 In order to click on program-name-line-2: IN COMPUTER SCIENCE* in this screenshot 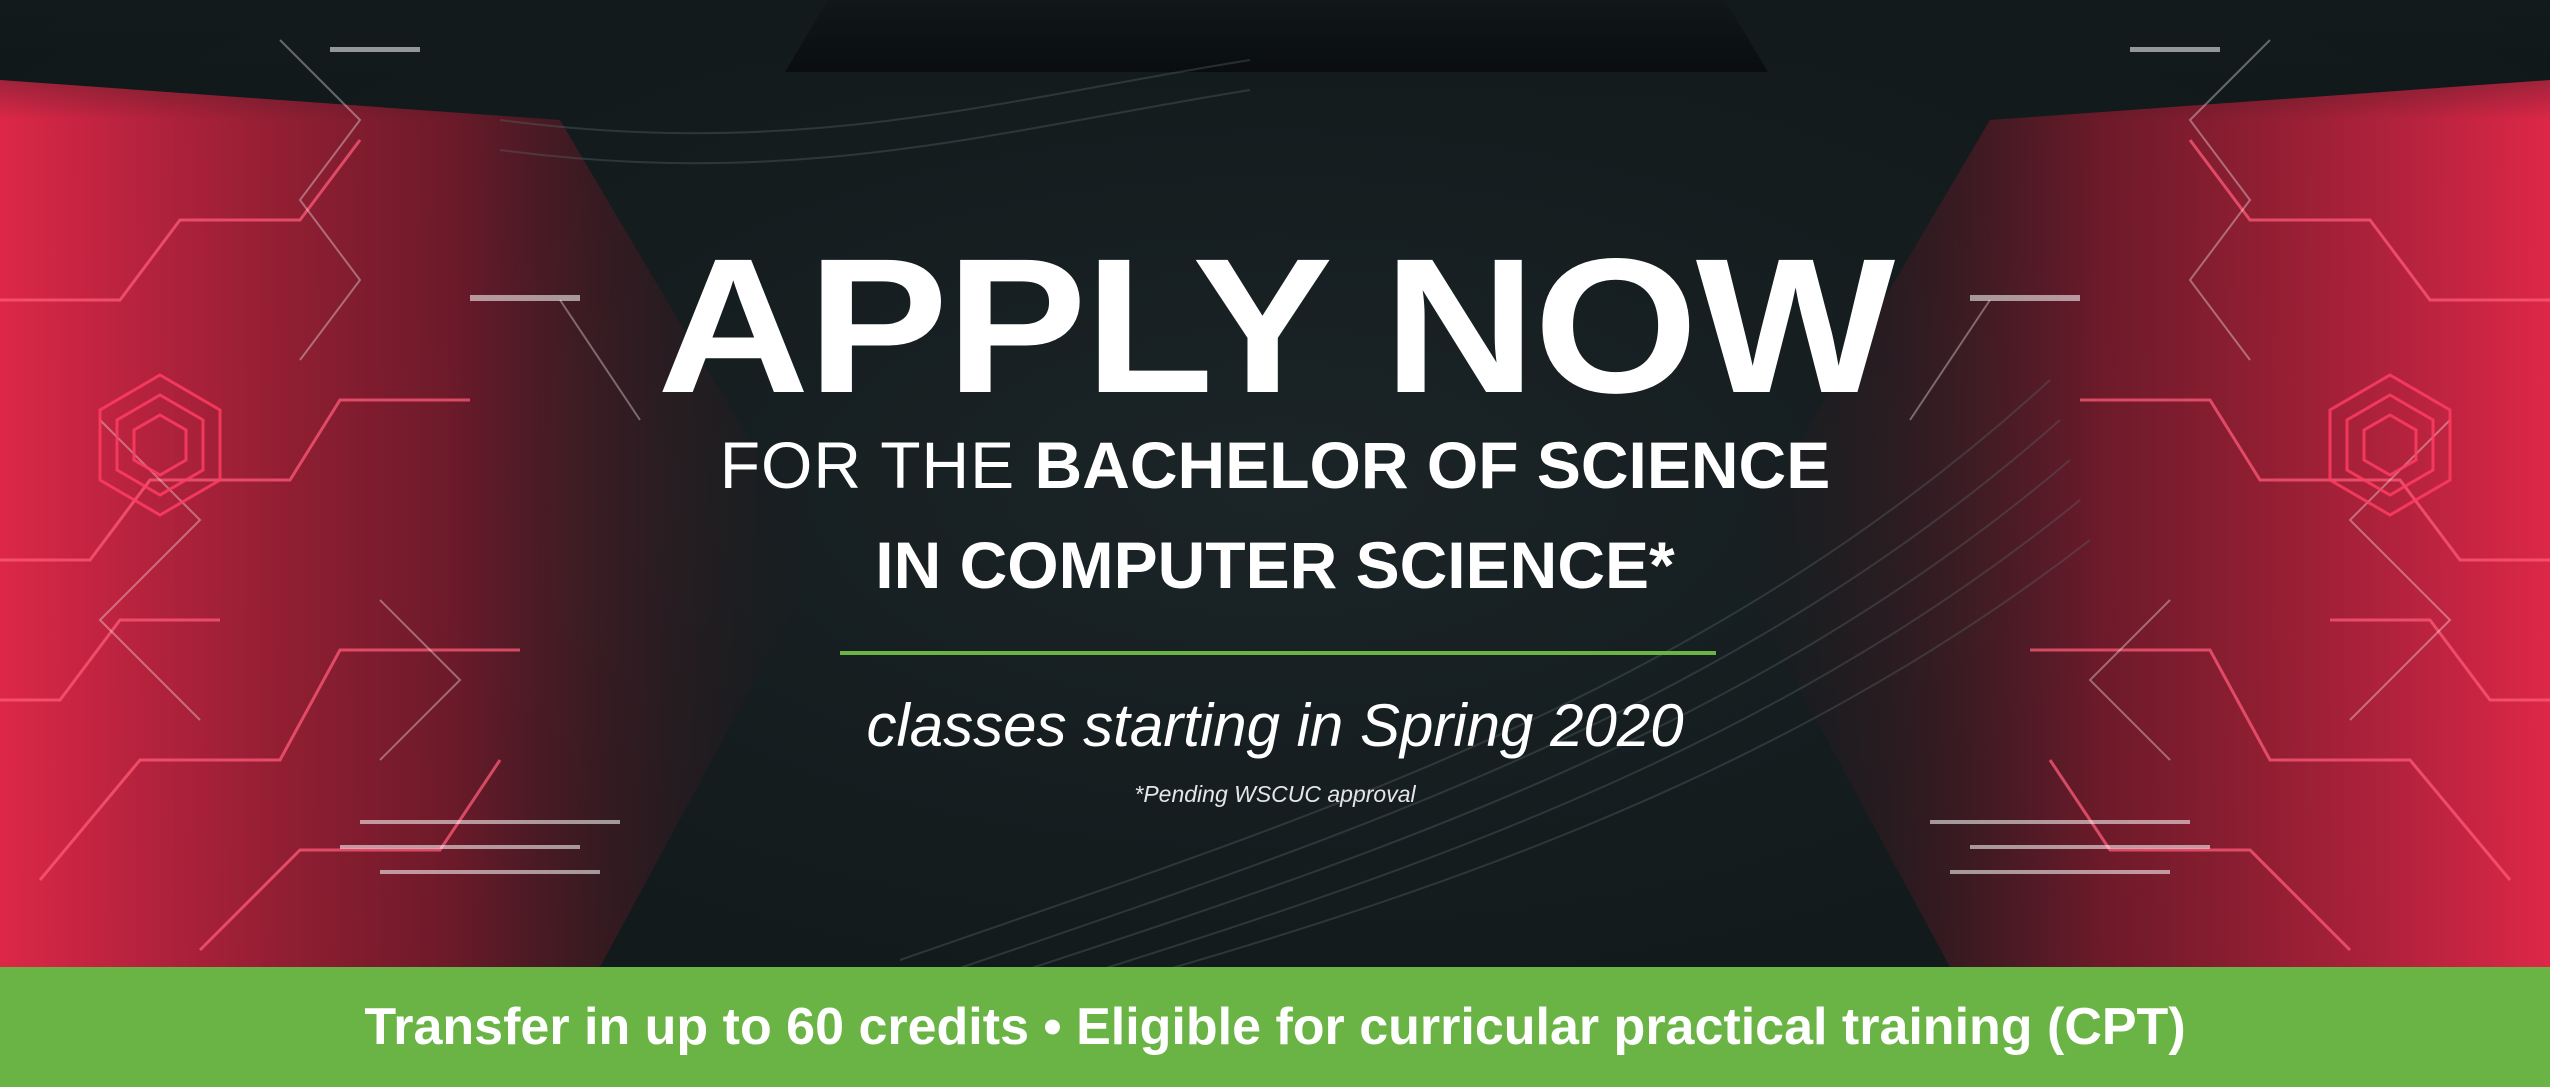, I will do `click(1275, 565)`.